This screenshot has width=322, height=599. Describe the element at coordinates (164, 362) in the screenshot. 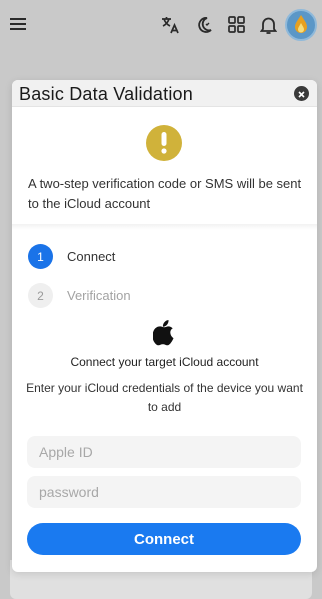

I see `connect-heading: Connect your target iCloud account` at that location.